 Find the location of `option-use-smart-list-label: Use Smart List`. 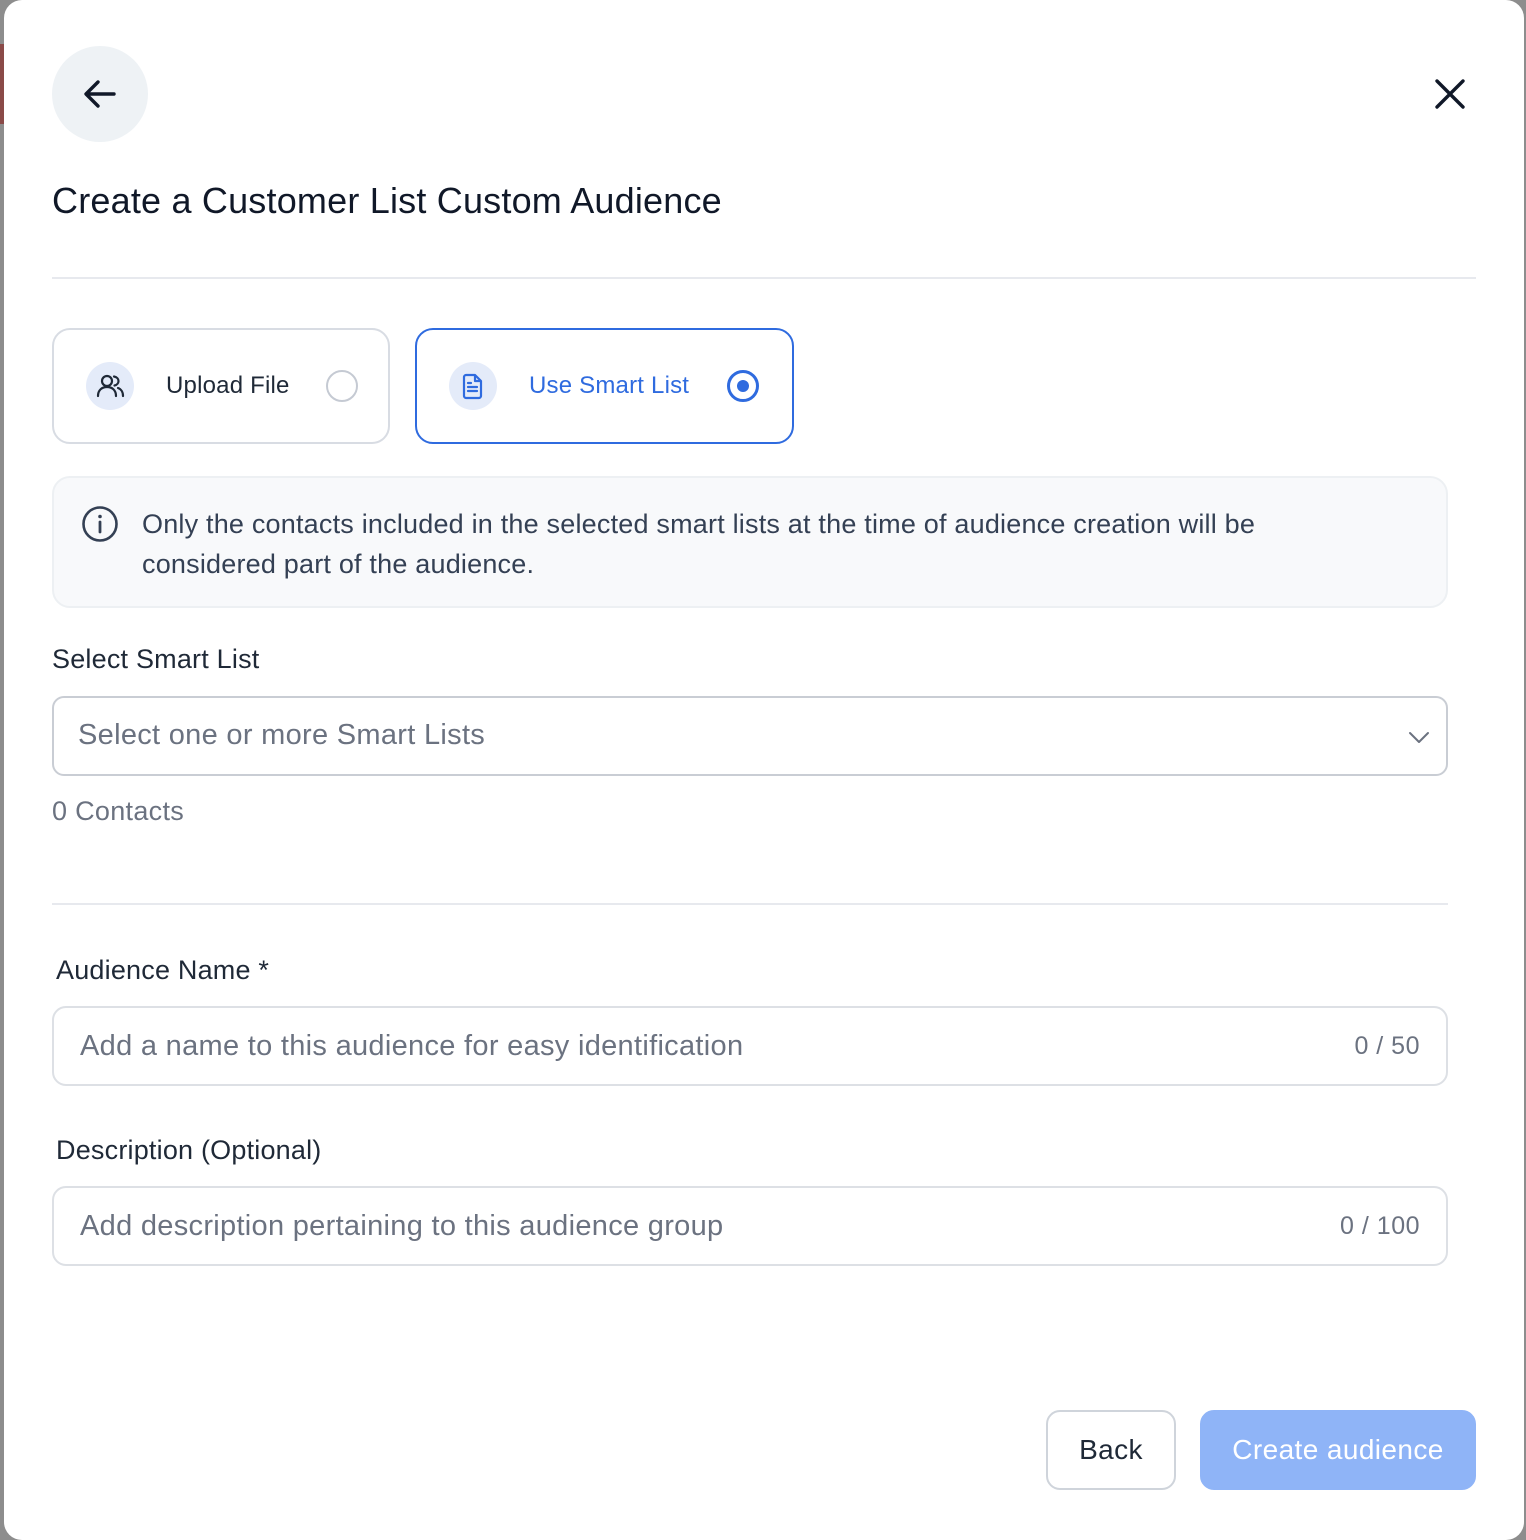

option-use-smart-list-label: Use Smart List is located at coordinates (609, 385).